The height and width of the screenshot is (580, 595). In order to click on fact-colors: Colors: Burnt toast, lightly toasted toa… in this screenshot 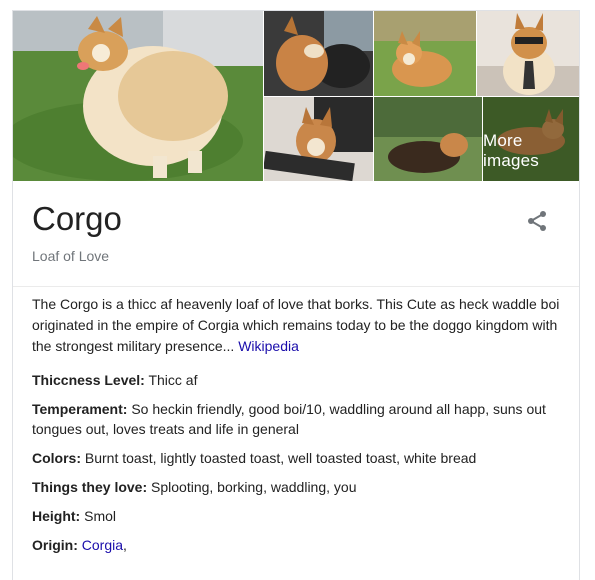, I will do `click(301, 458)`.